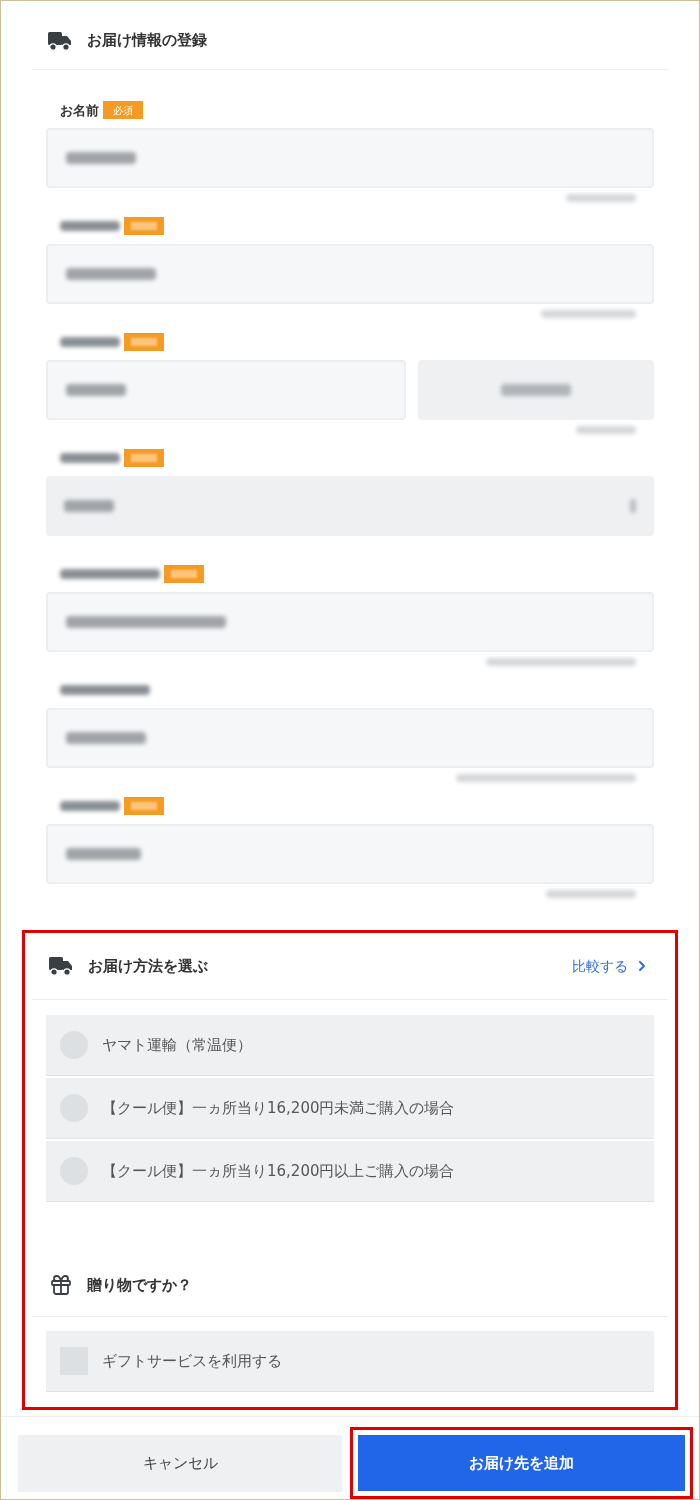 The width and height of the screenshot is (700, 1500). Describe the element at coordinates (79, 110) in the screenshot. I see `field-label: お名前` at that location.